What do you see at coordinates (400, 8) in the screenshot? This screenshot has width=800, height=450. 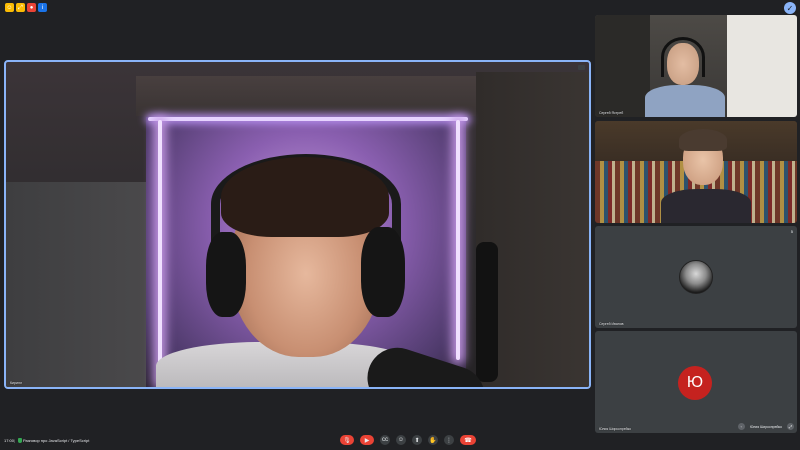 I see `top-bar: ☺ ⤢ ● i ✓` at bounding box center [400, 8].